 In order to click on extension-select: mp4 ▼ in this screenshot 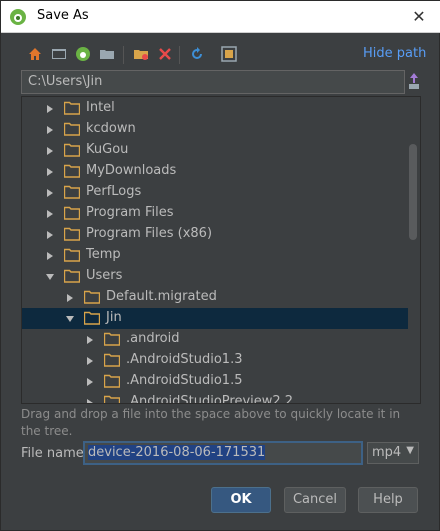, I will do `click(393, 453)`.